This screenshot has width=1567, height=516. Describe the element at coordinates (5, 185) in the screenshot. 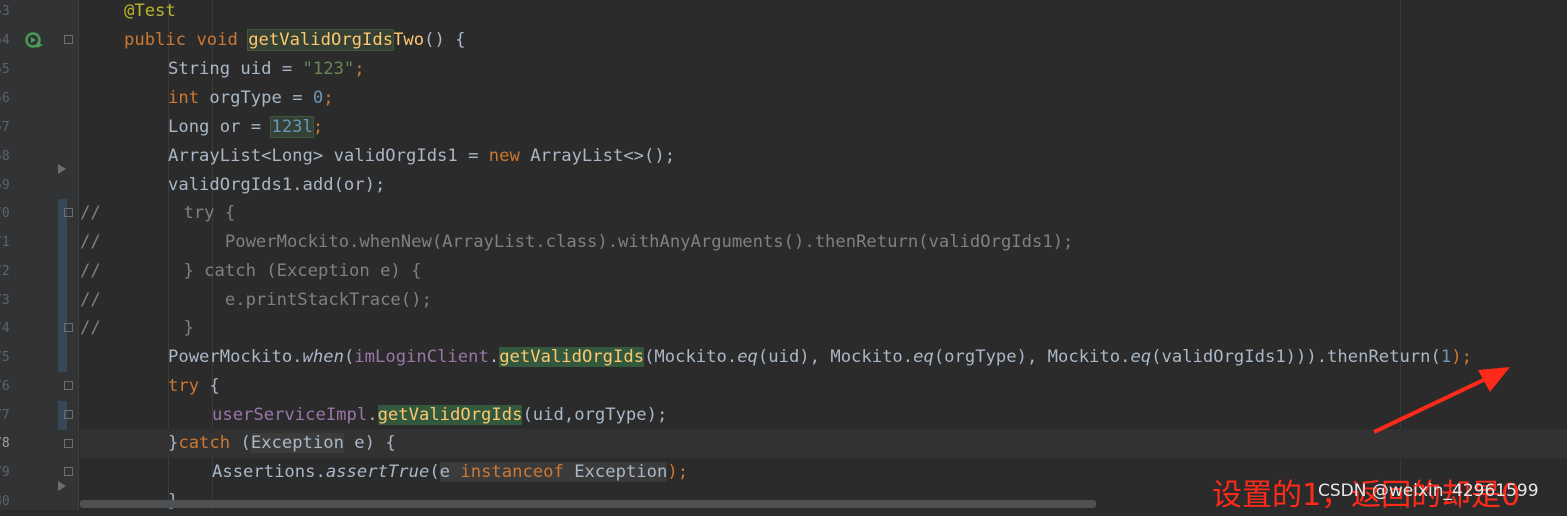

I see `line-number: 59` at that location.